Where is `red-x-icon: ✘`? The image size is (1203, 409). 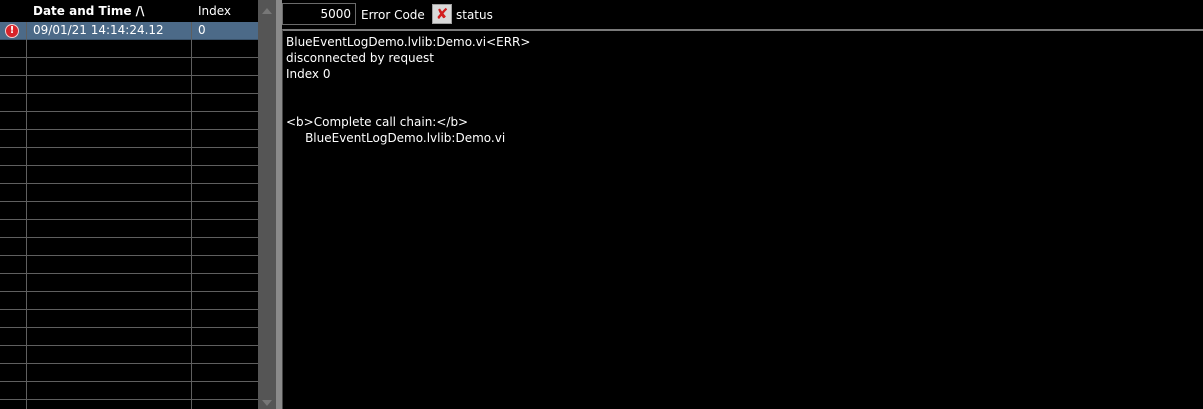
red-x-icon: ✘ is located at coordinates (442, 14).